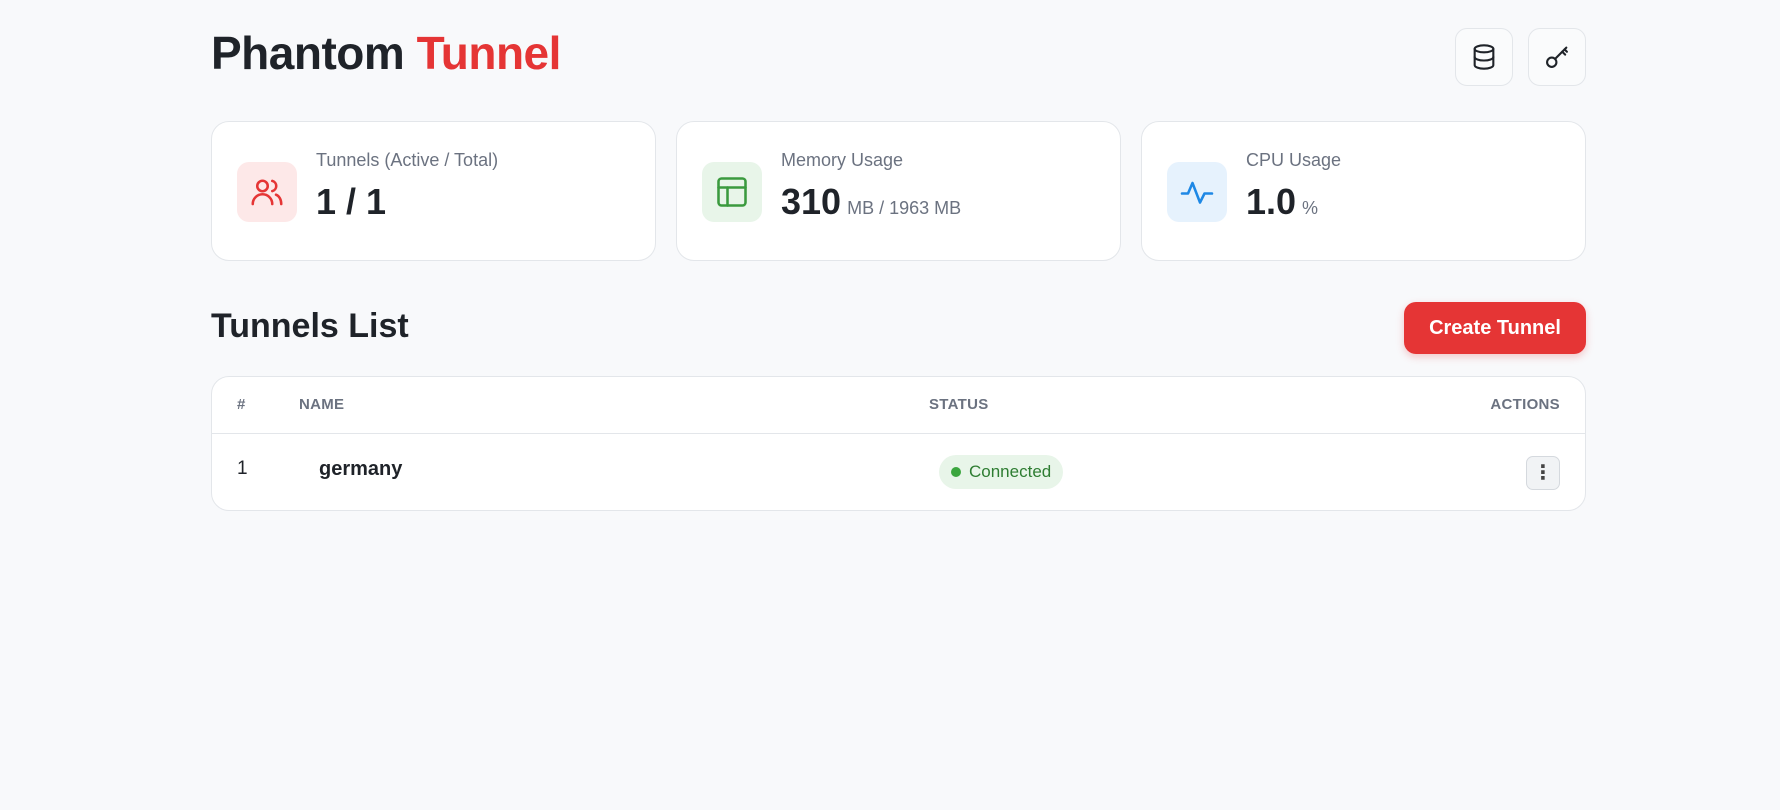  I want to click on section-title: Tunnels List, so click(310, 326).